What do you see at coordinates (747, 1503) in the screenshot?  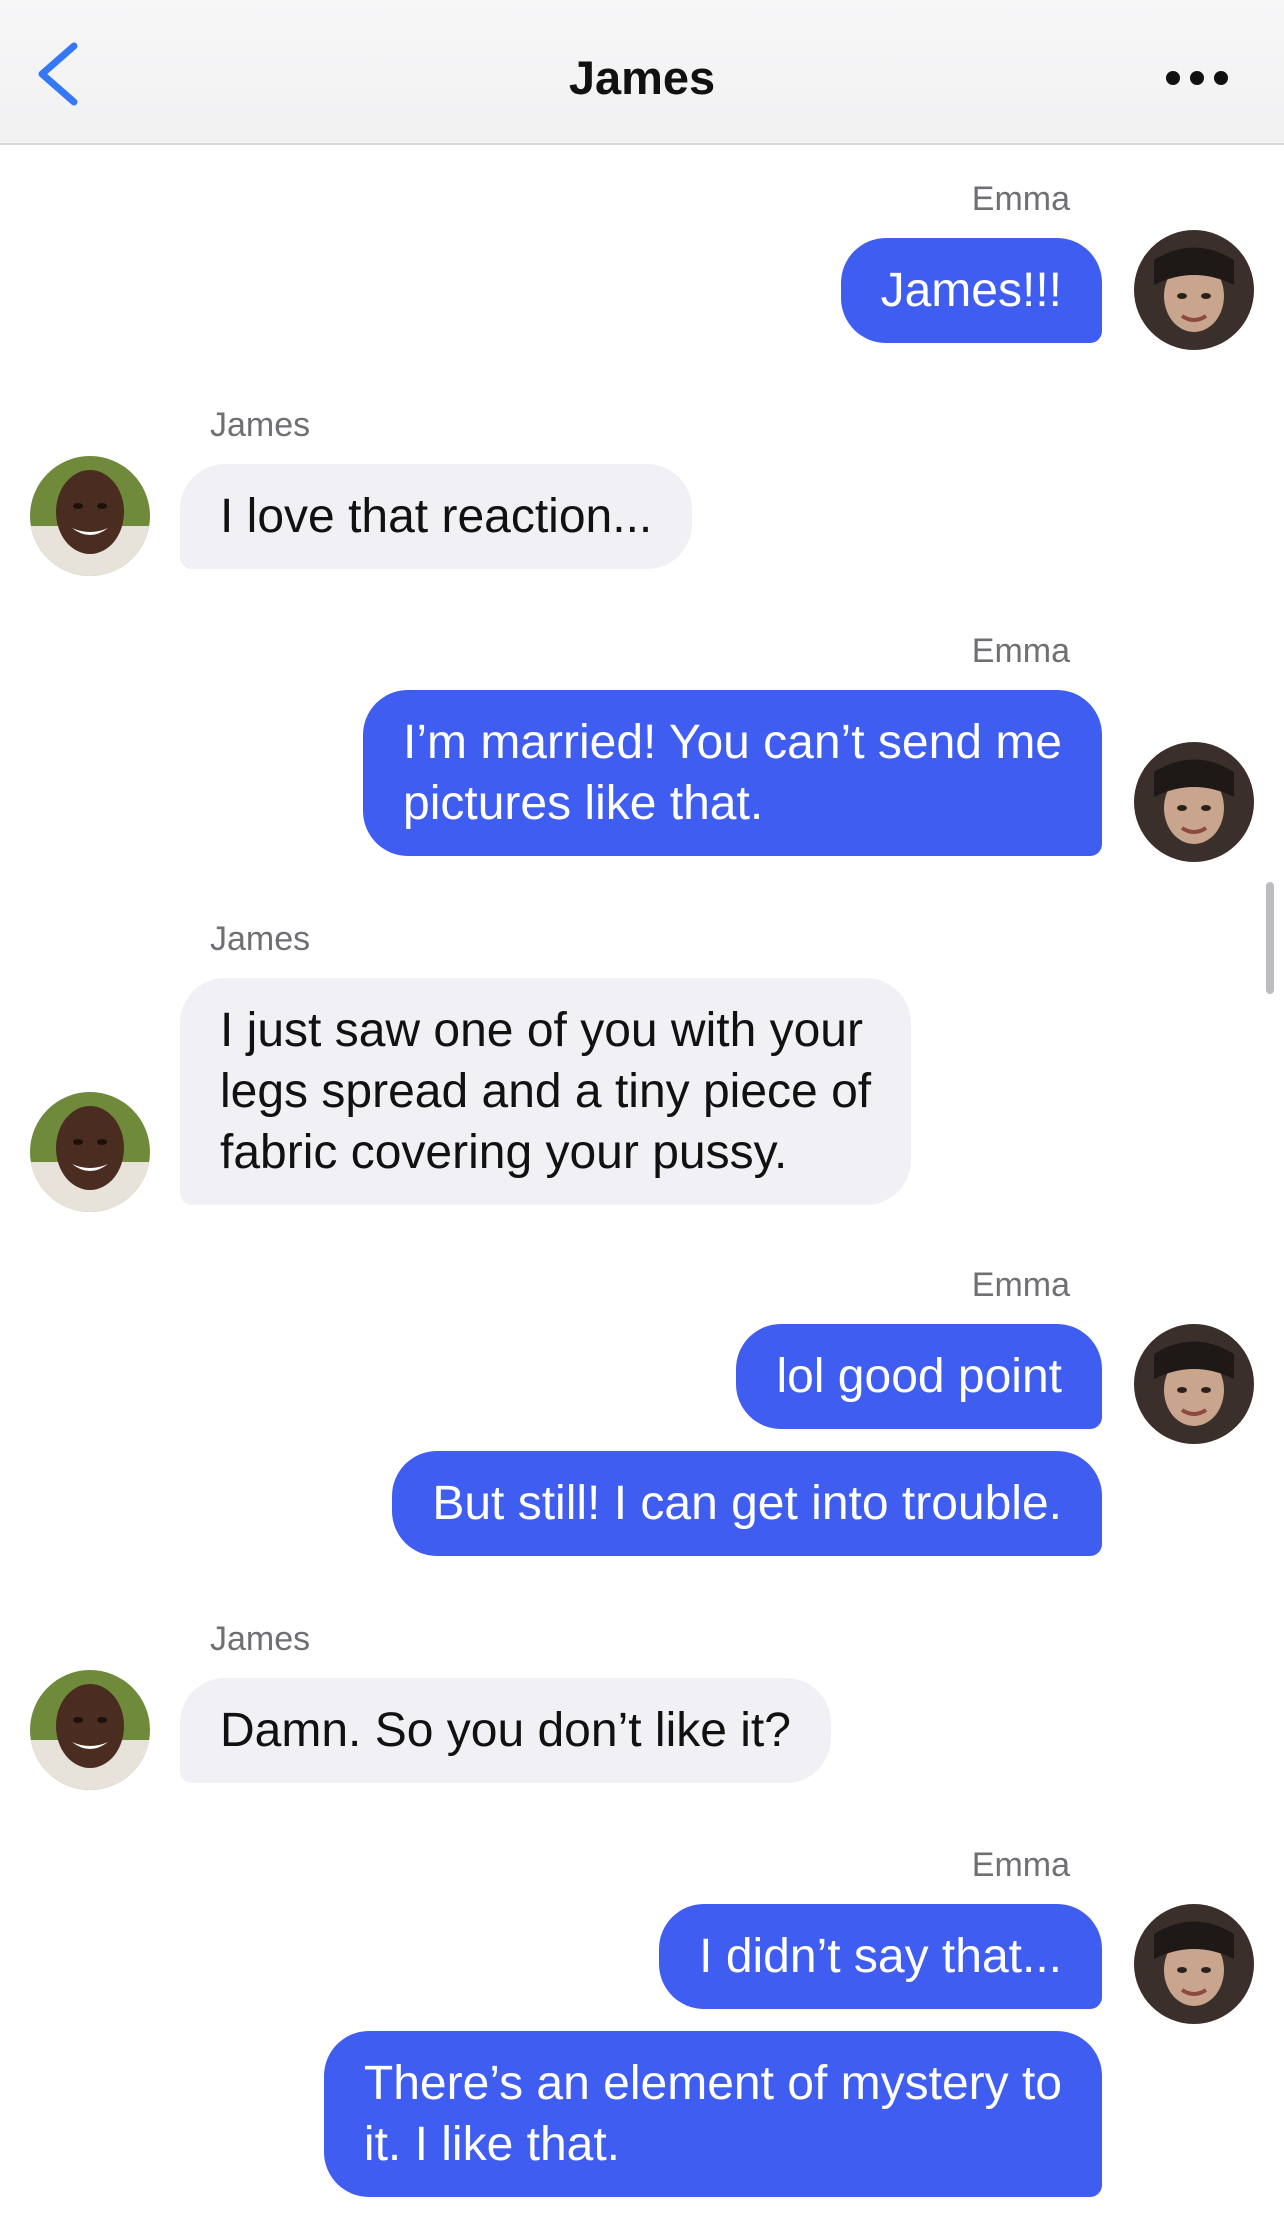 I see `outgoing-message-bubble: But still! I can get into trouble.` at bounding box center [747, 1503].